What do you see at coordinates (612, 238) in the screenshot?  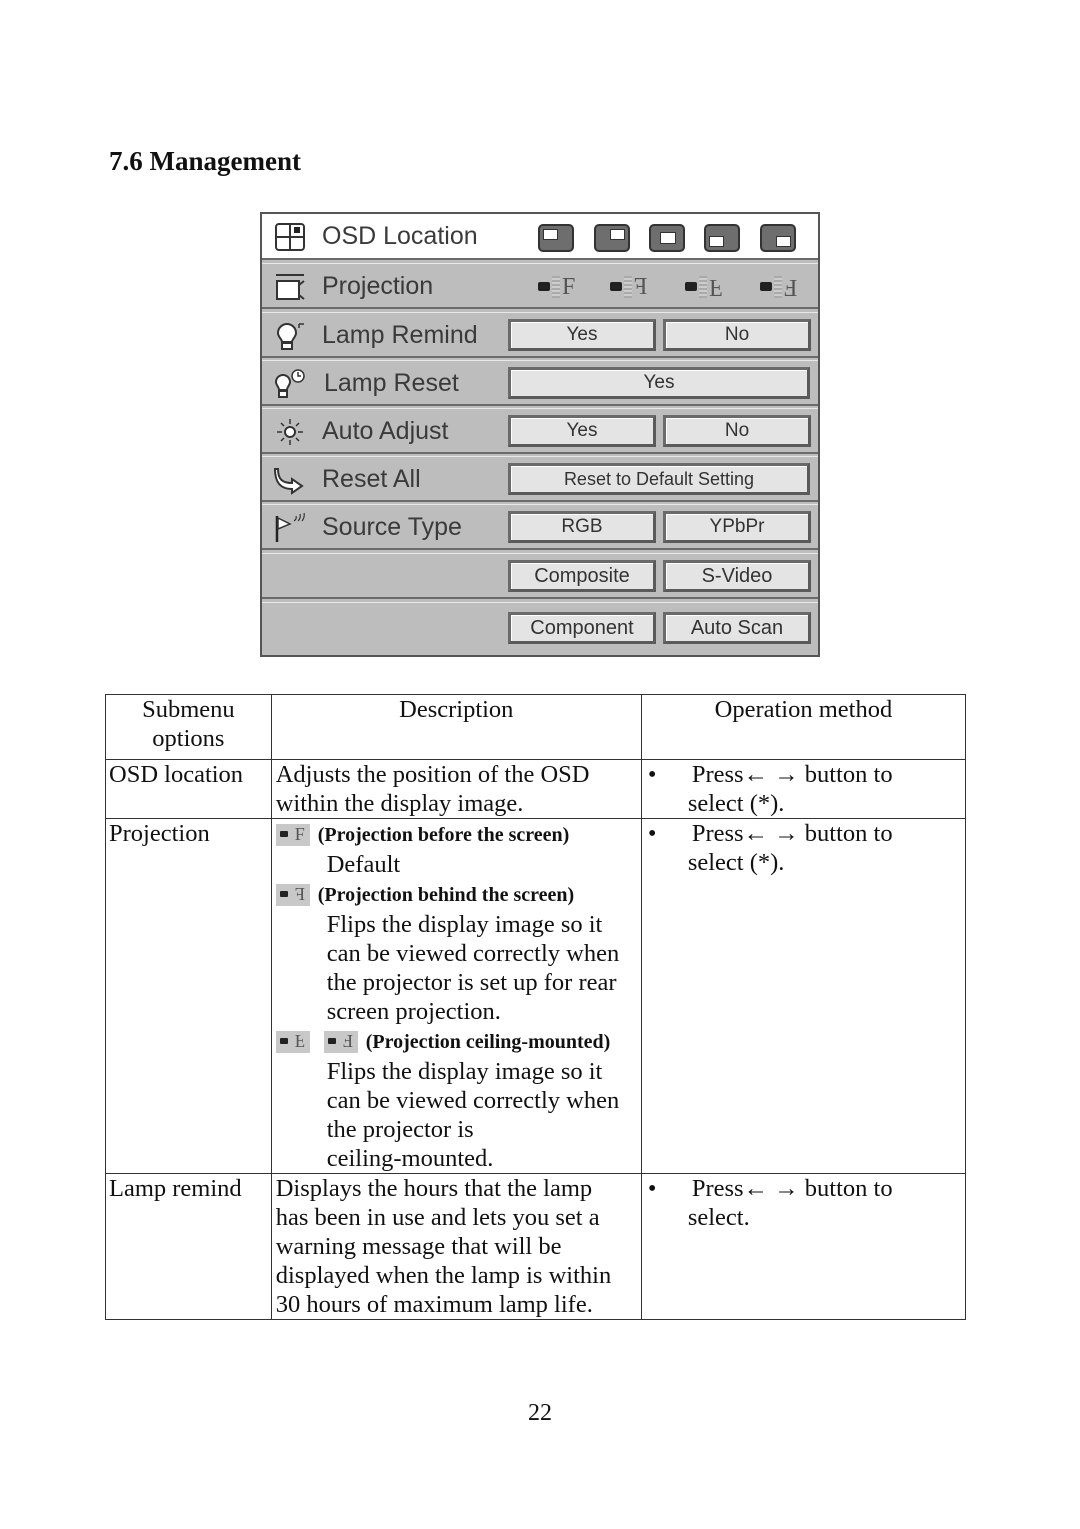 I see `osd-location-top-right-icon` at bounding box center [612, 238].